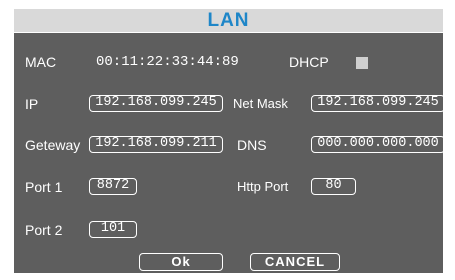  What do you see at coordinates (32, 104) in the screenshot?
I see `ip-label: IP` at bounding box center [32, 104].